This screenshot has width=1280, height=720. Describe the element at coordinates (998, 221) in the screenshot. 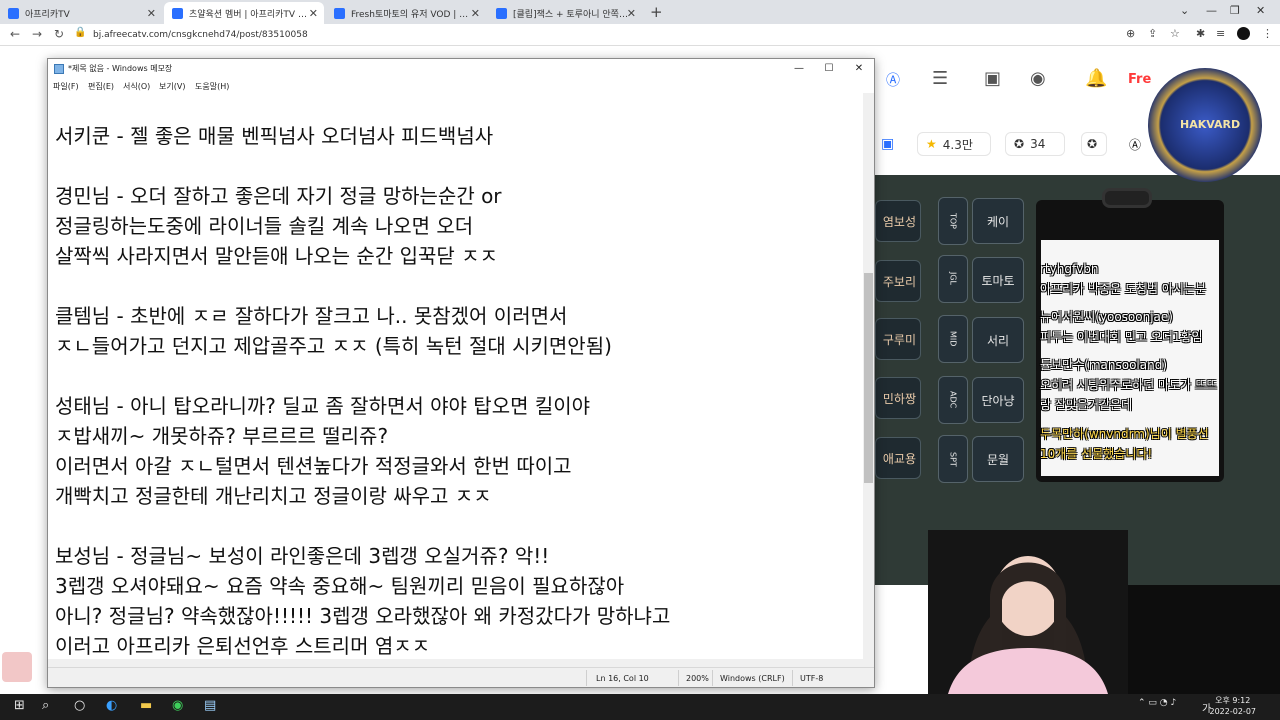

I see `lane-player-tile: 케이` at that location.